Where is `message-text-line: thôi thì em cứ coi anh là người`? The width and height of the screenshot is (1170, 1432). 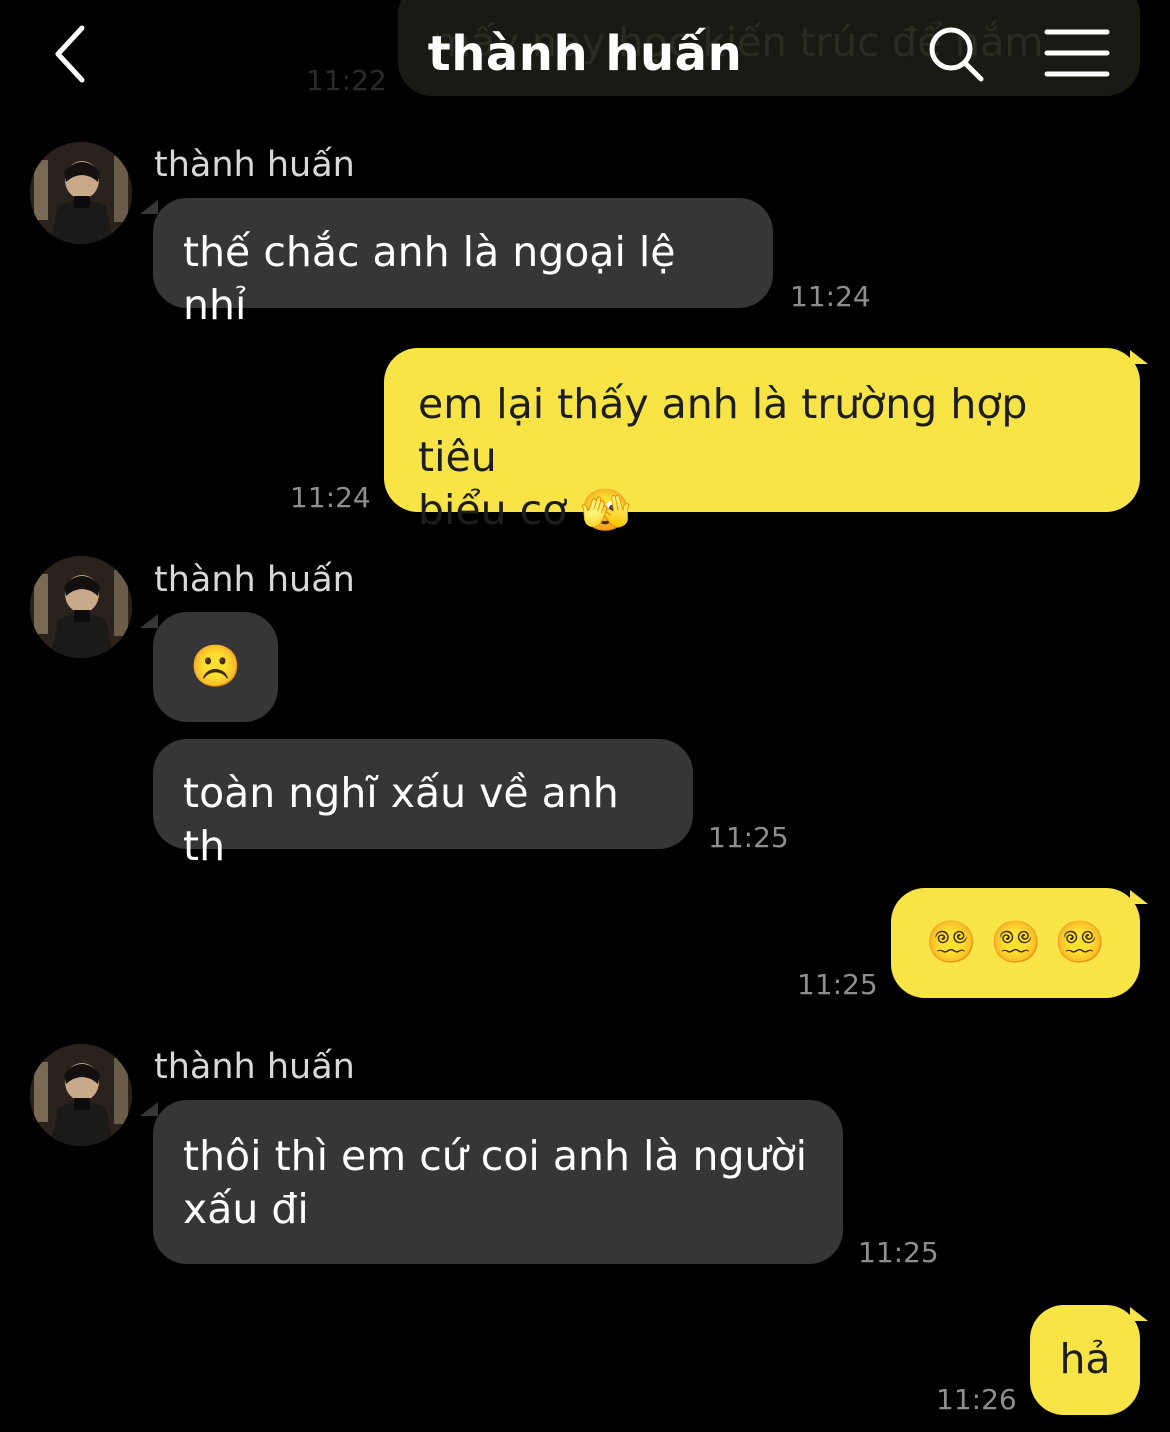 message-text-line: thôi thì em cứ coi anh là người is located at coordinates (495, 1156).